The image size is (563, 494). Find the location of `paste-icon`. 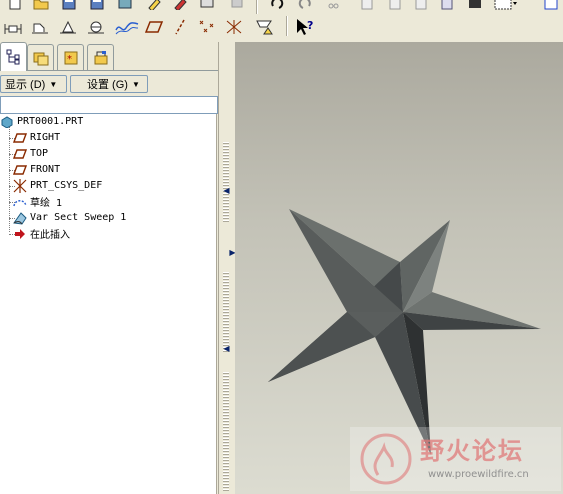

paste-icon is located at coordinates (367, 7).